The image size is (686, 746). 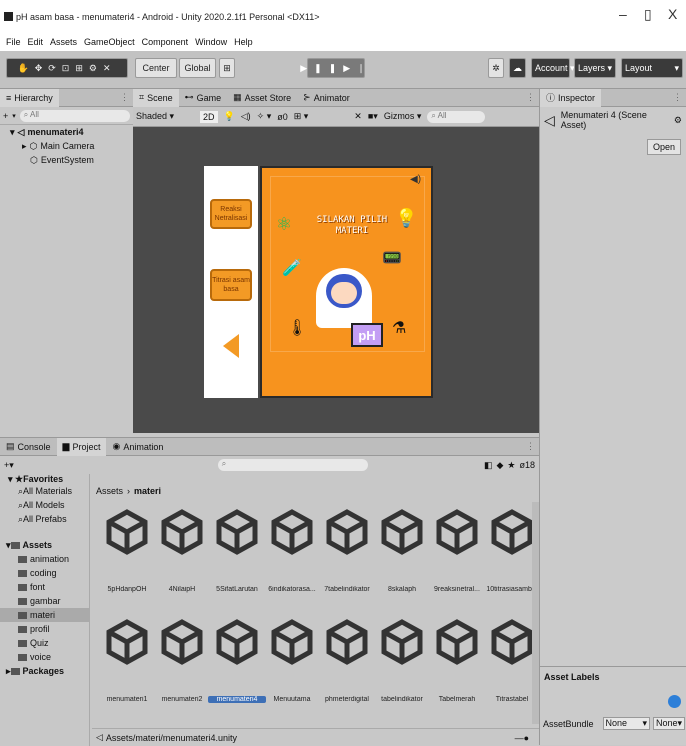 I want to click on back-arrow-icon, so click(x=231, y=346).